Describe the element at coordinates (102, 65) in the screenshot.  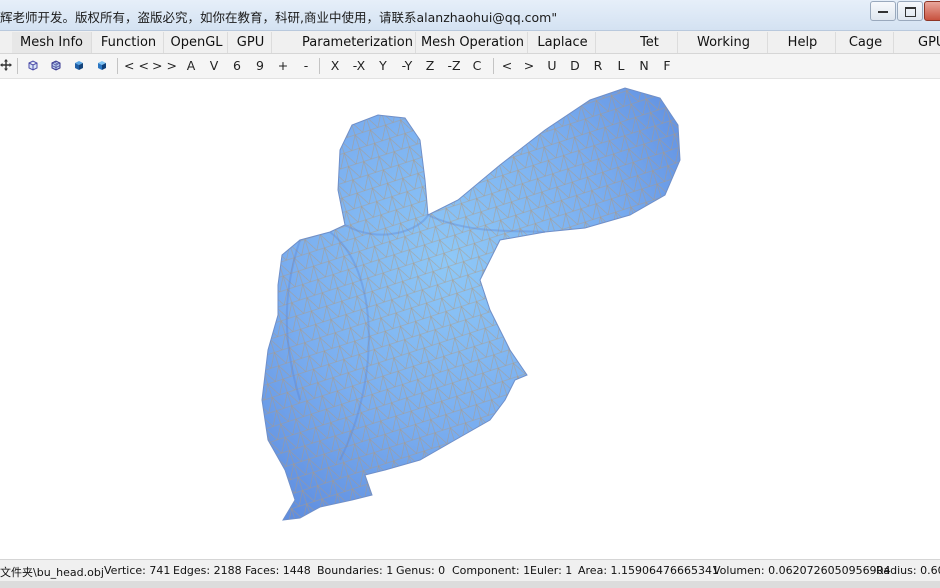
I see `smooth-cube-icon` at that location.